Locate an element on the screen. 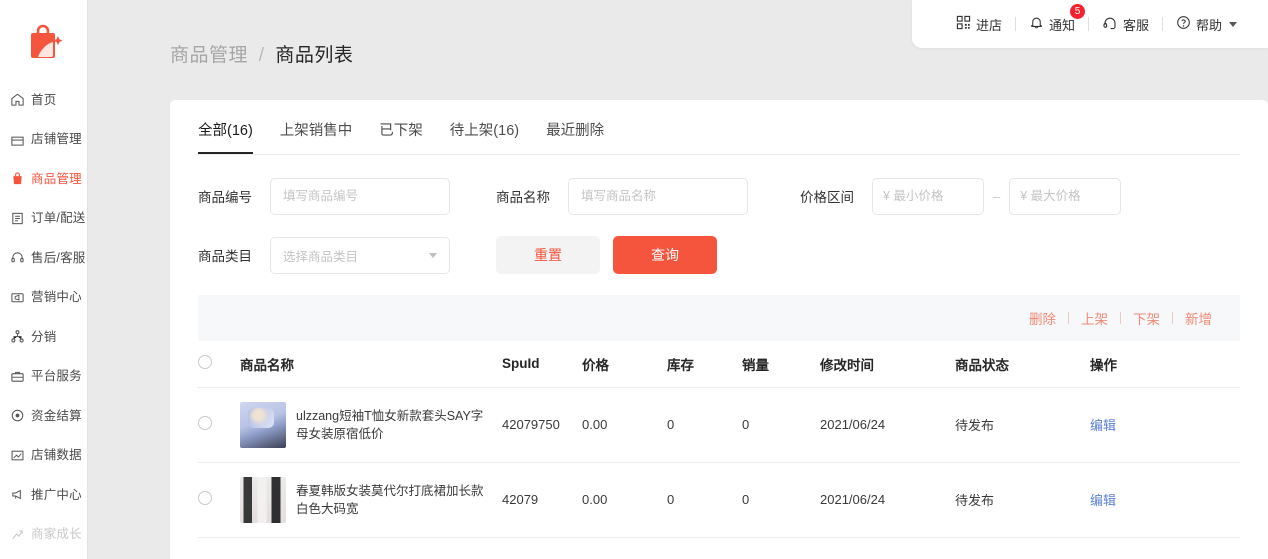 The height and width of the screenshot is (559, 1268). sidebar-item-aftersale: 售后/客服 is located at coordinates (43, 258).